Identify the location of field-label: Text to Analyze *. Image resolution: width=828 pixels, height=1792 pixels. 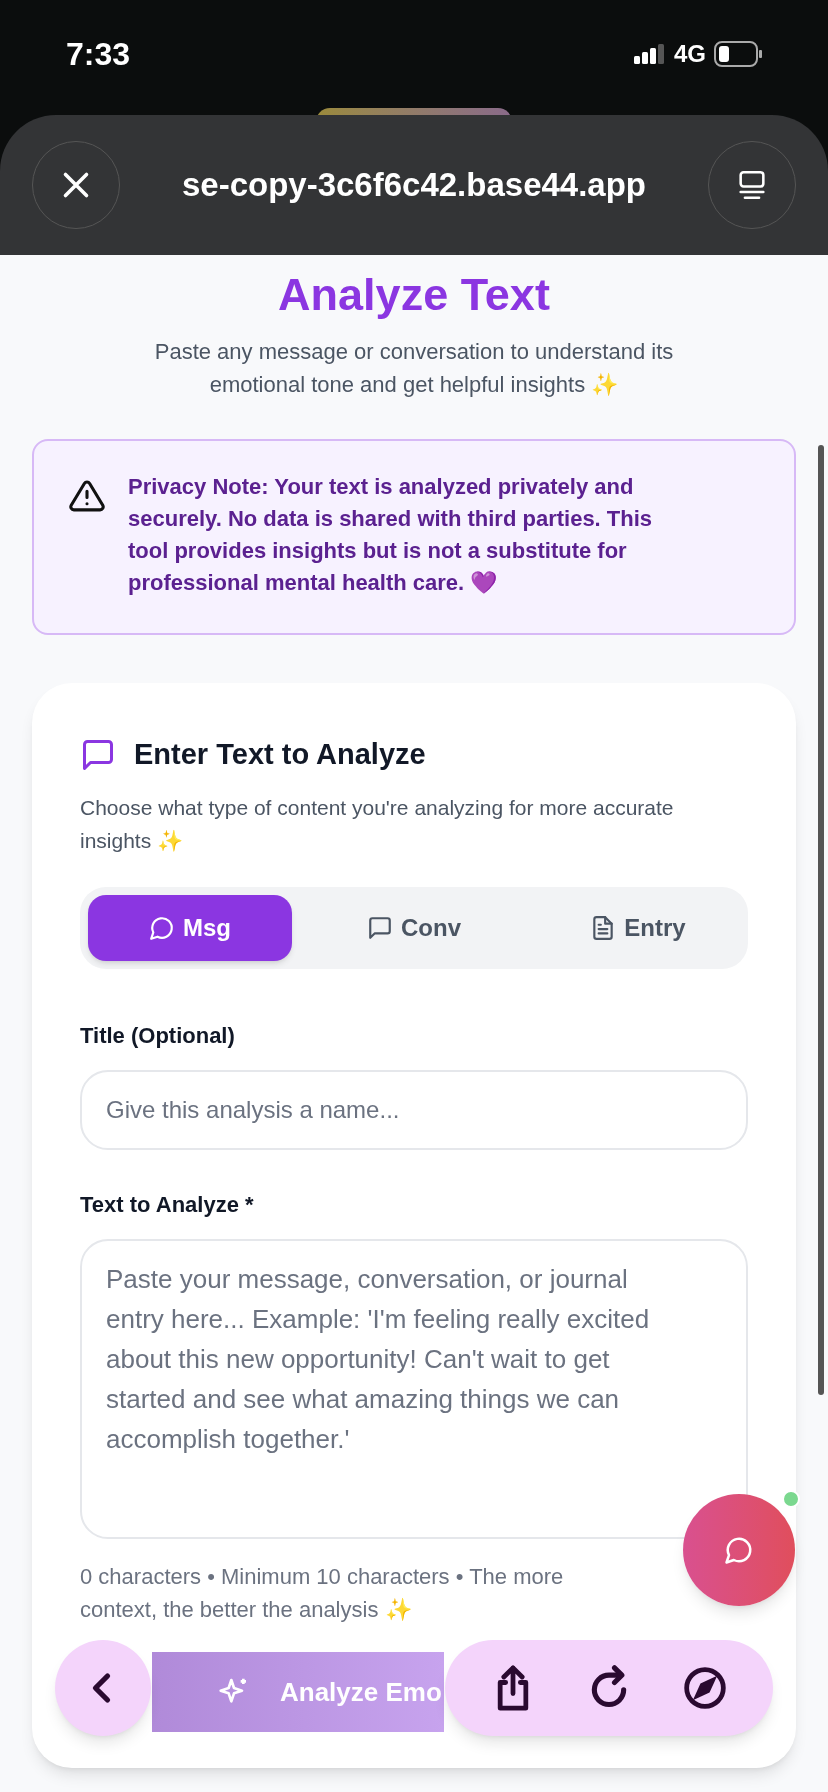
(167, 1204).